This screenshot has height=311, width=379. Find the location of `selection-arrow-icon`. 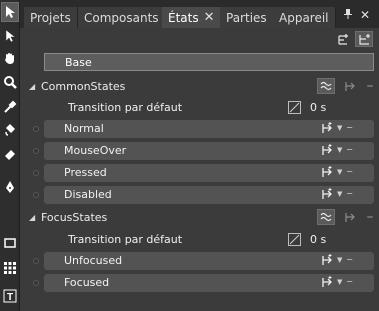

selection-arrow-icon is located at coordinates (10, 12).